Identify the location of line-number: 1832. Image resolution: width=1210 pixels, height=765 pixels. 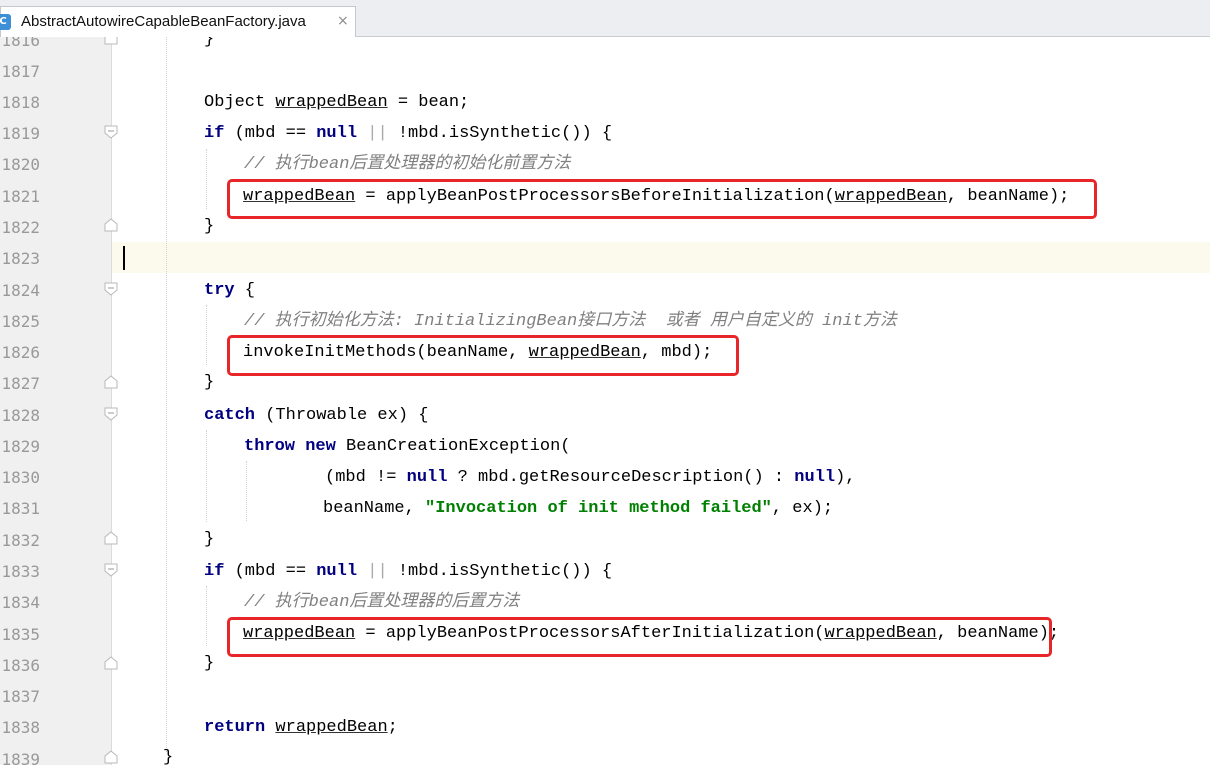
(20, 540).